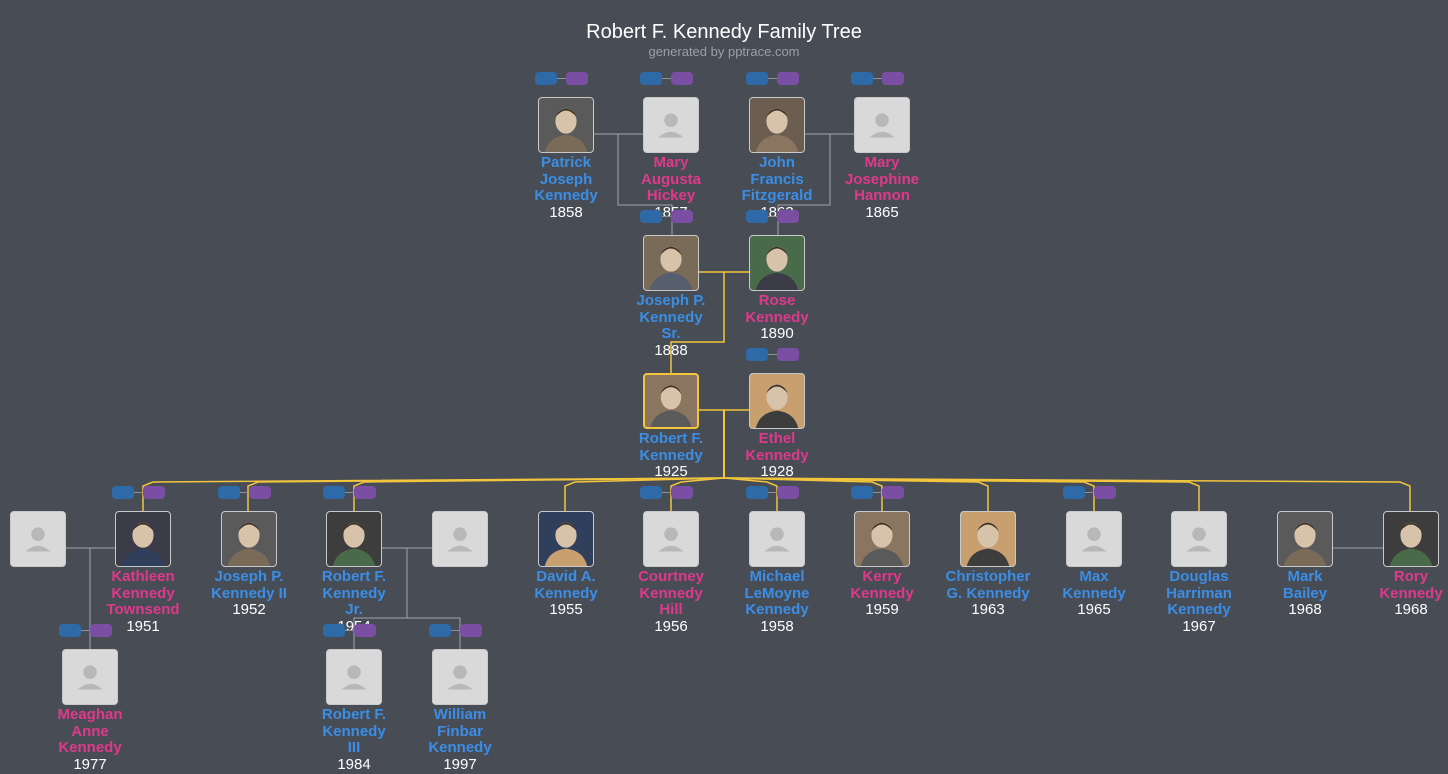 The image size is (1448, 774). What do you see at coordinates (777, 447) in the screenshot?
I see `person-name: Ethel Kennedy` at bounding box center [777, 447].